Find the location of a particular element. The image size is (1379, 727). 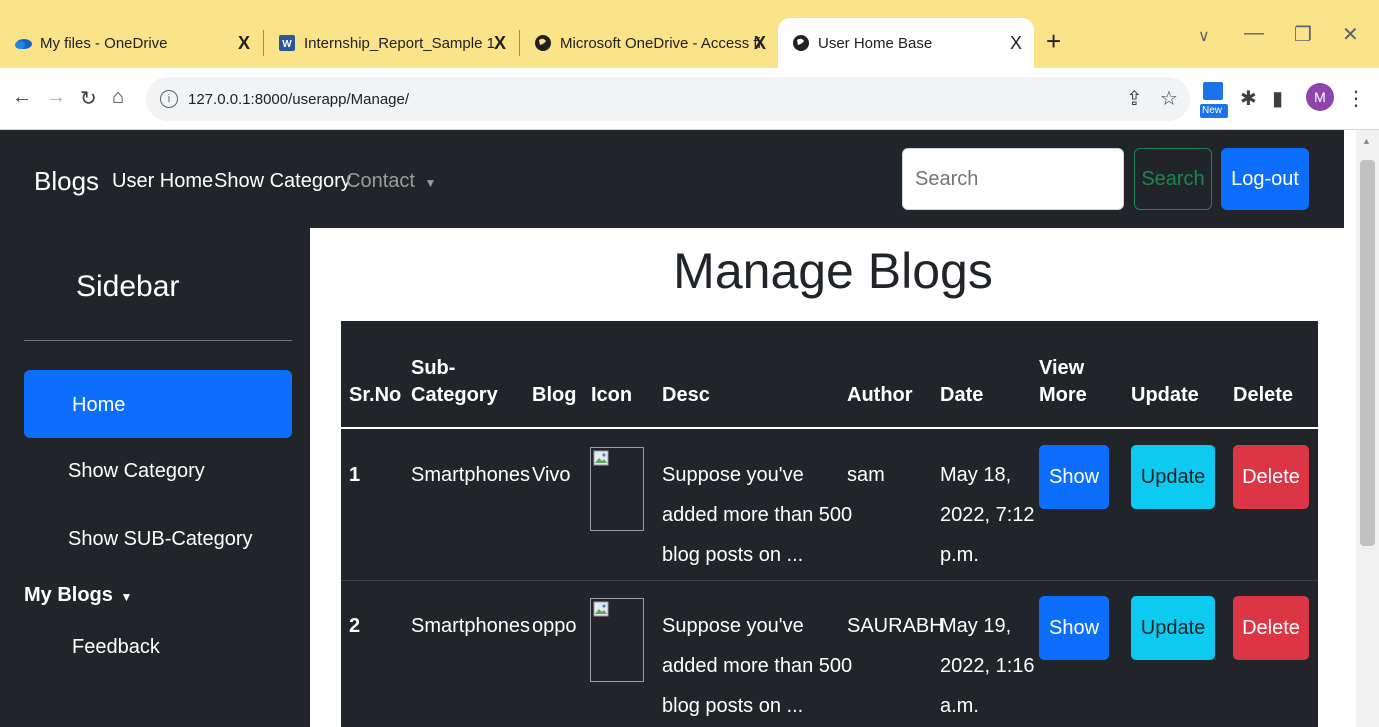

sidebar-title: Sidebar is located at coordinates (128, 286).